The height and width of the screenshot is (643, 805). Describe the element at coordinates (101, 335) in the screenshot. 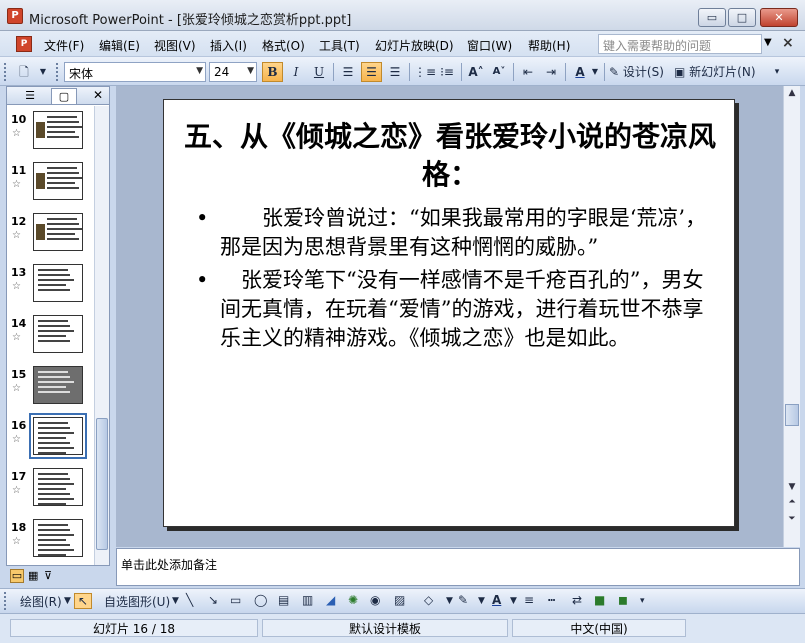

I see `panel-scrollbar` at that location.